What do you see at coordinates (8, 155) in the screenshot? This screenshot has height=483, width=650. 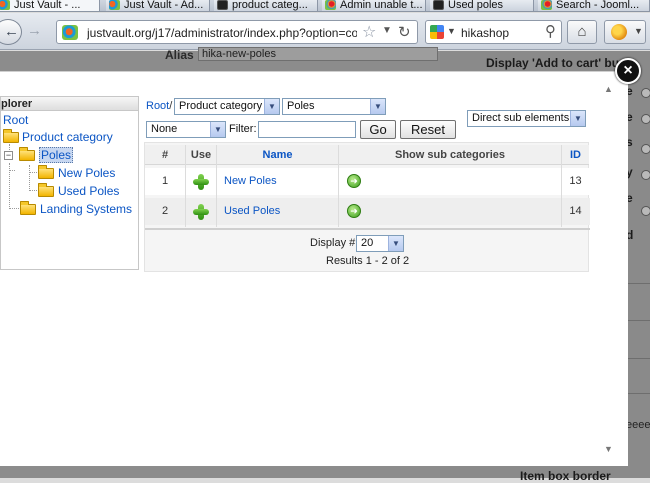 I see `collapse-icon: −` at bounding box center [8, 155].